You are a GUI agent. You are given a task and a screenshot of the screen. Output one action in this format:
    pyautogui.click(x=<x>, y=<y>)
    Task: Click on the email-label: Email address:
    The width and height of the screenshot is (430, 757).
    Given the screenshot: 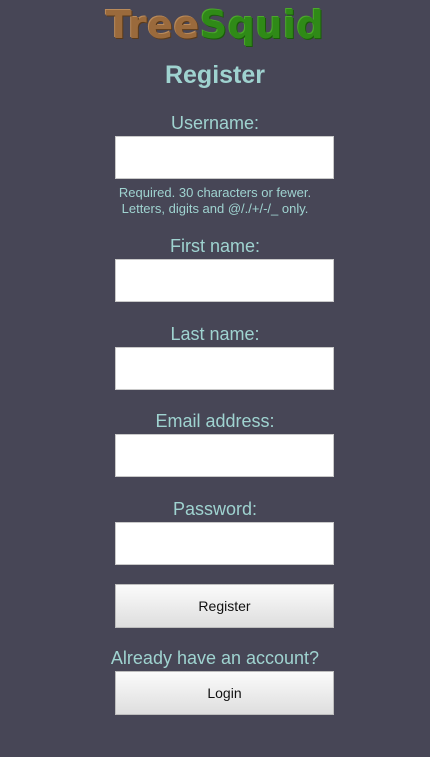 What is the action you would take?
    pyautogui.click(x=215, y=421)
    